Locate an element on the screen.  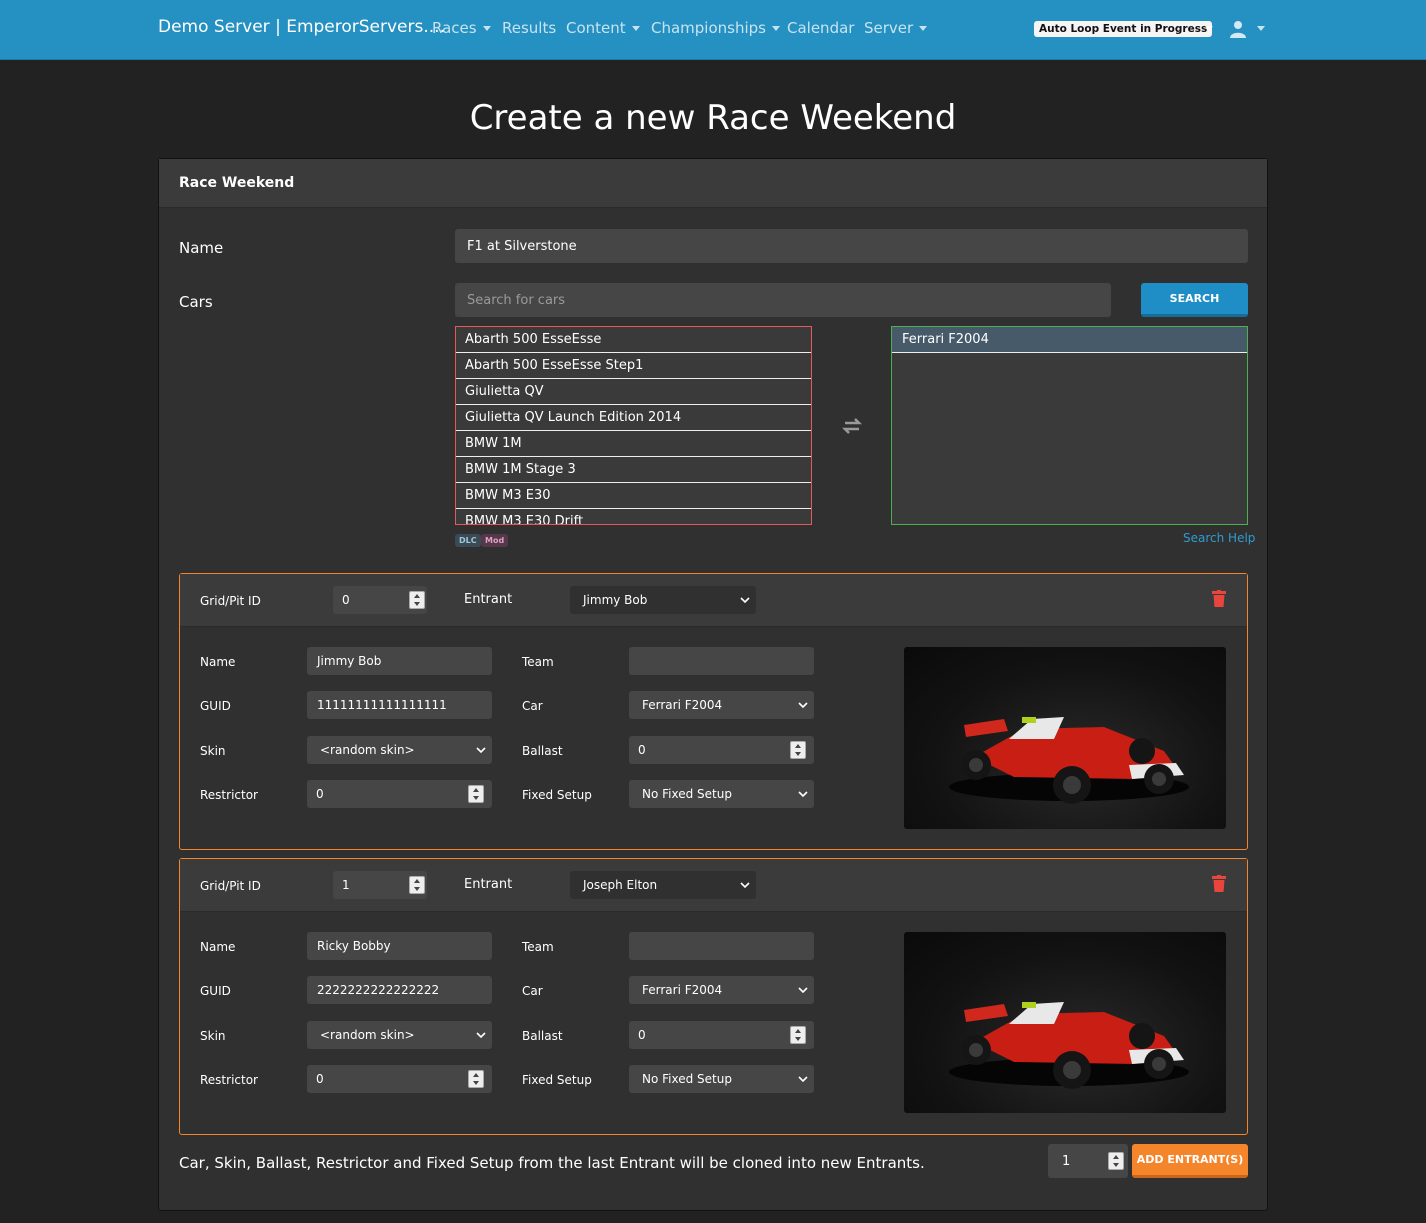
nav-server: Server is located at coordinates (896, 28).